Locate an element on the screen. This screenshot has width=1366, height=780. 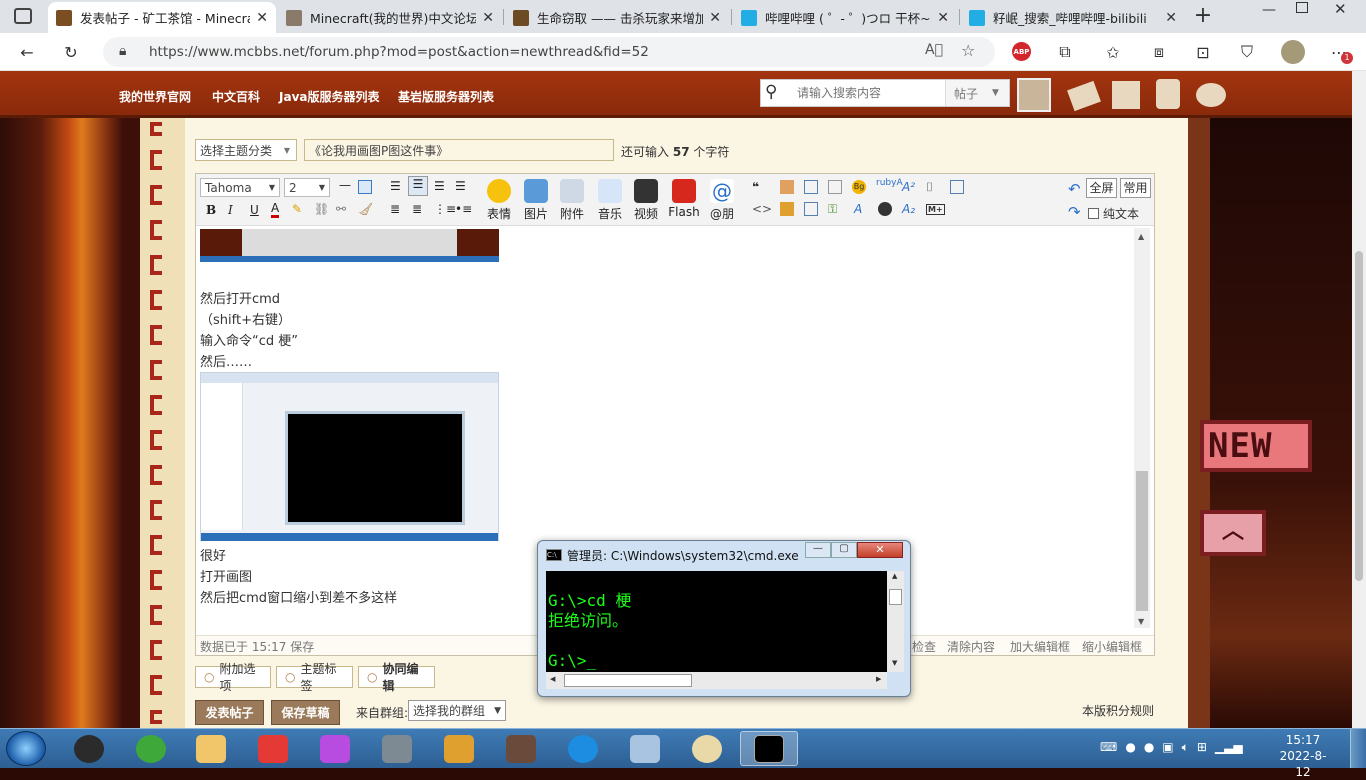
redo-icon: ↷ is located at coordinates (1074, 212).